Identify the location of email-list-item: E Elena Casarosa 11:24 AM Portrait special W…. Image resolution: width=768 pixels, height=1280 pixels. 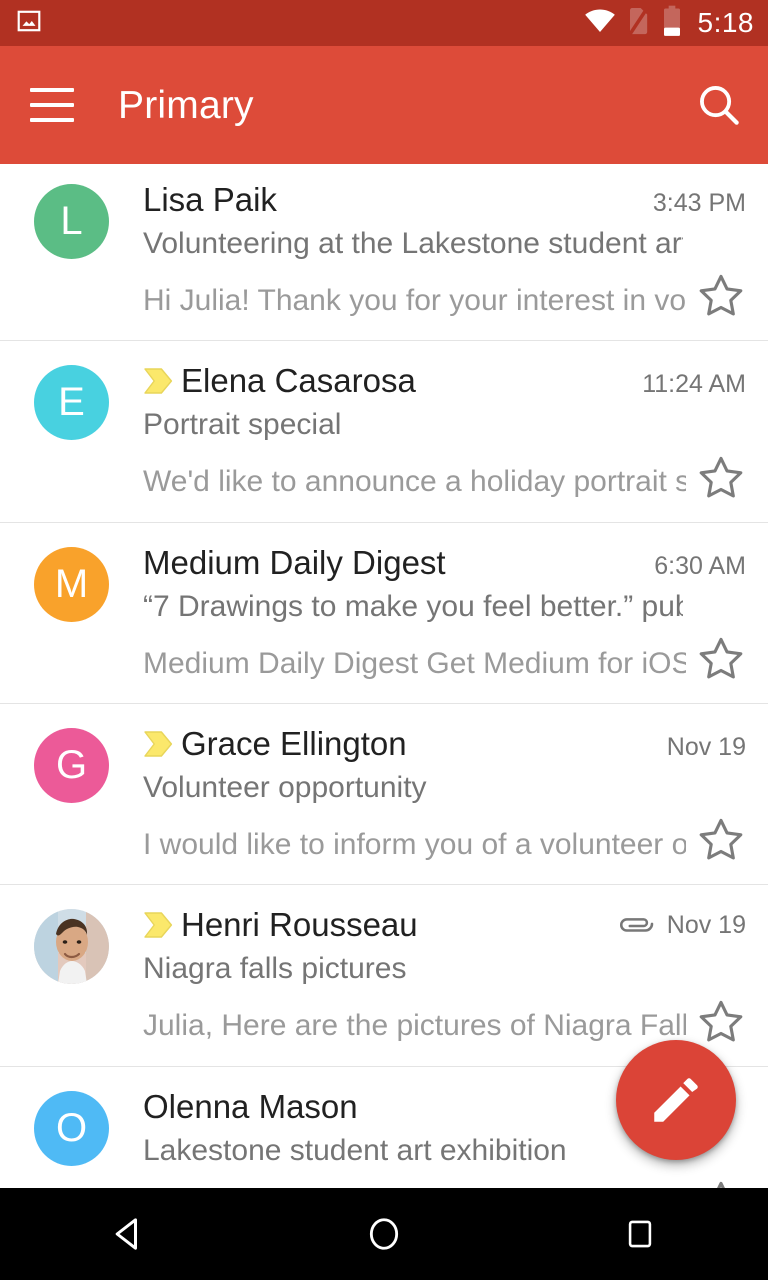
(384, 432).